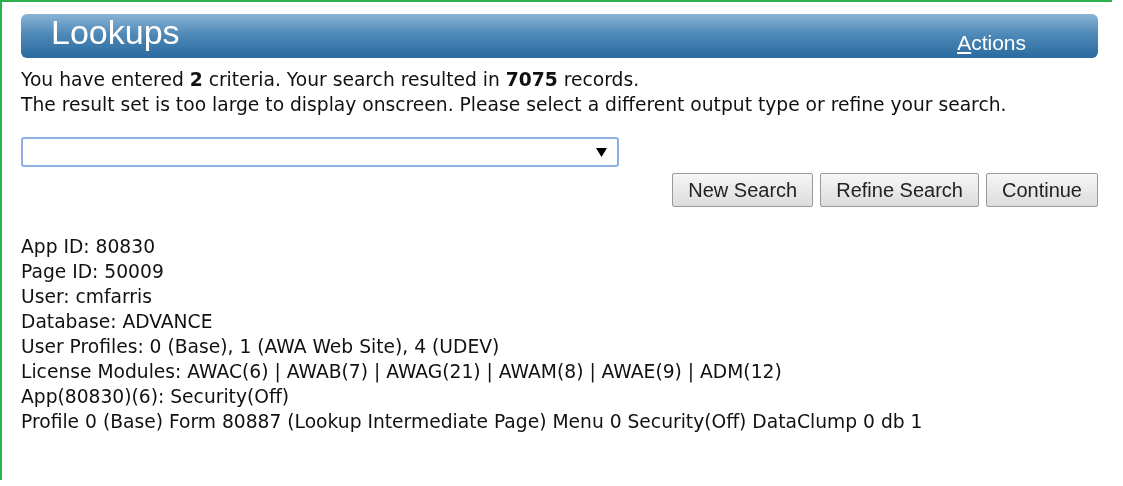  Describe the element at coordinates (115, 32) in the screenshot. I see `page-title: Lookups` at that location.